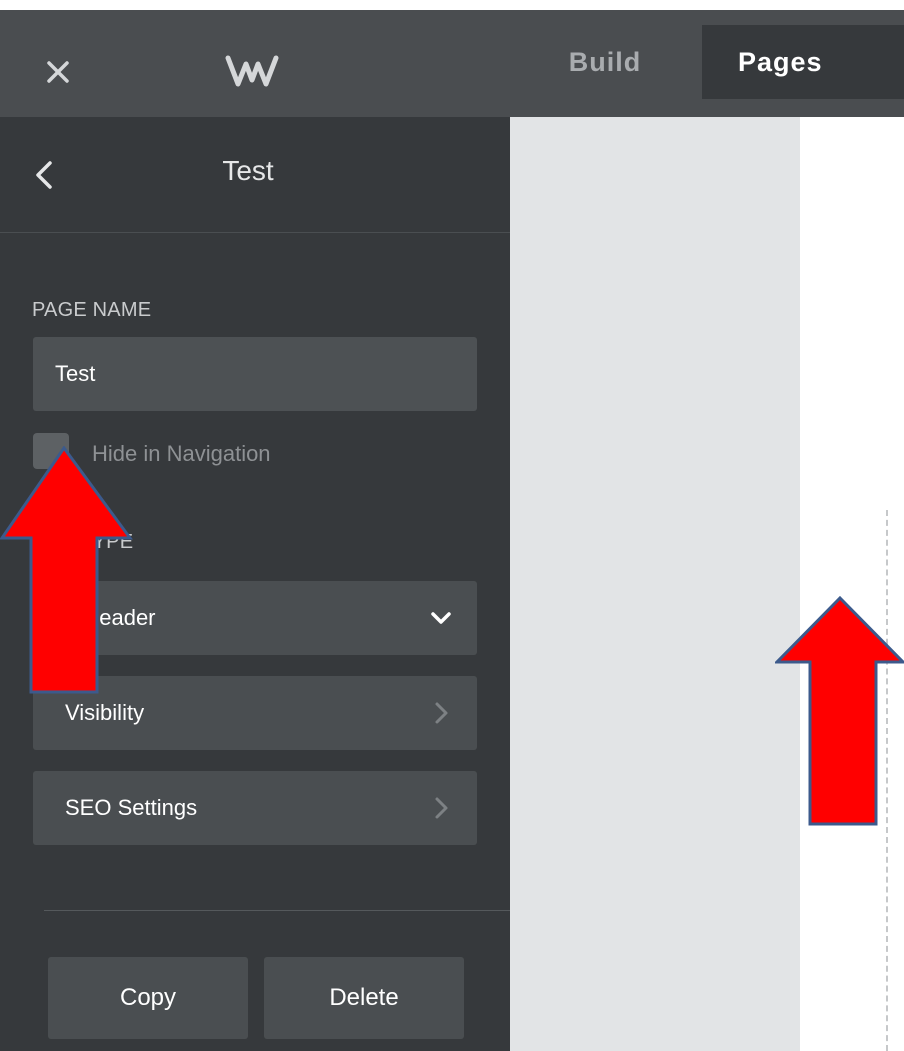  What do you see at coordinates (66, 570) in the screenshot?
I see `annotation-arrow-left` at bounding box center [66, 570].